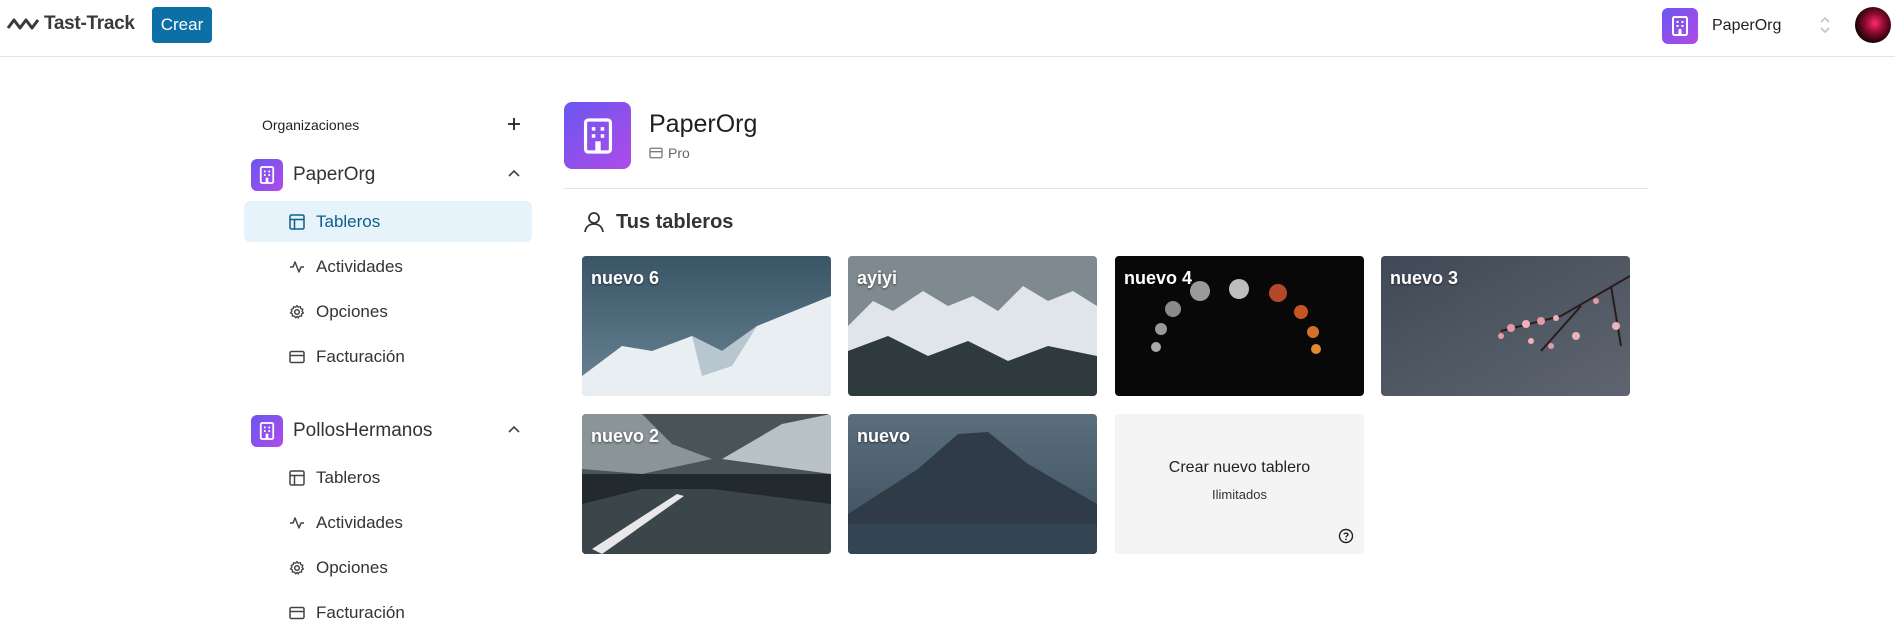  I want to click on plus-icon, so click(514, 124).